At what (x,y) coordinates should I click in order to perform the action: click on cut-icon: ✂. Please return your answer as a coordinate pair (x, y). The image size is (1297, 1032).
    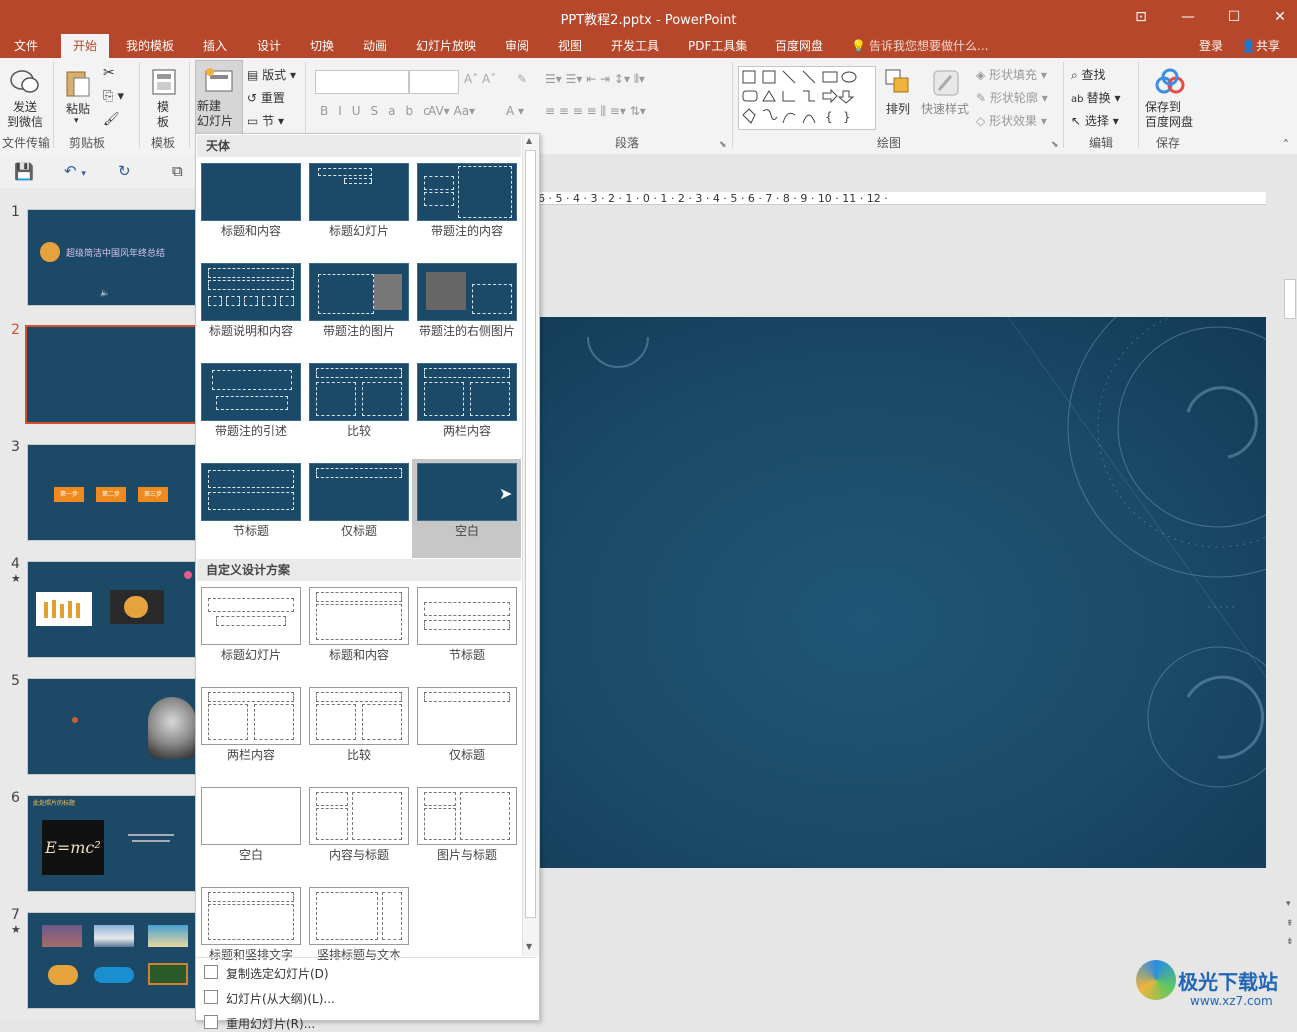
    Looking at the image, I should click on (109, 73).